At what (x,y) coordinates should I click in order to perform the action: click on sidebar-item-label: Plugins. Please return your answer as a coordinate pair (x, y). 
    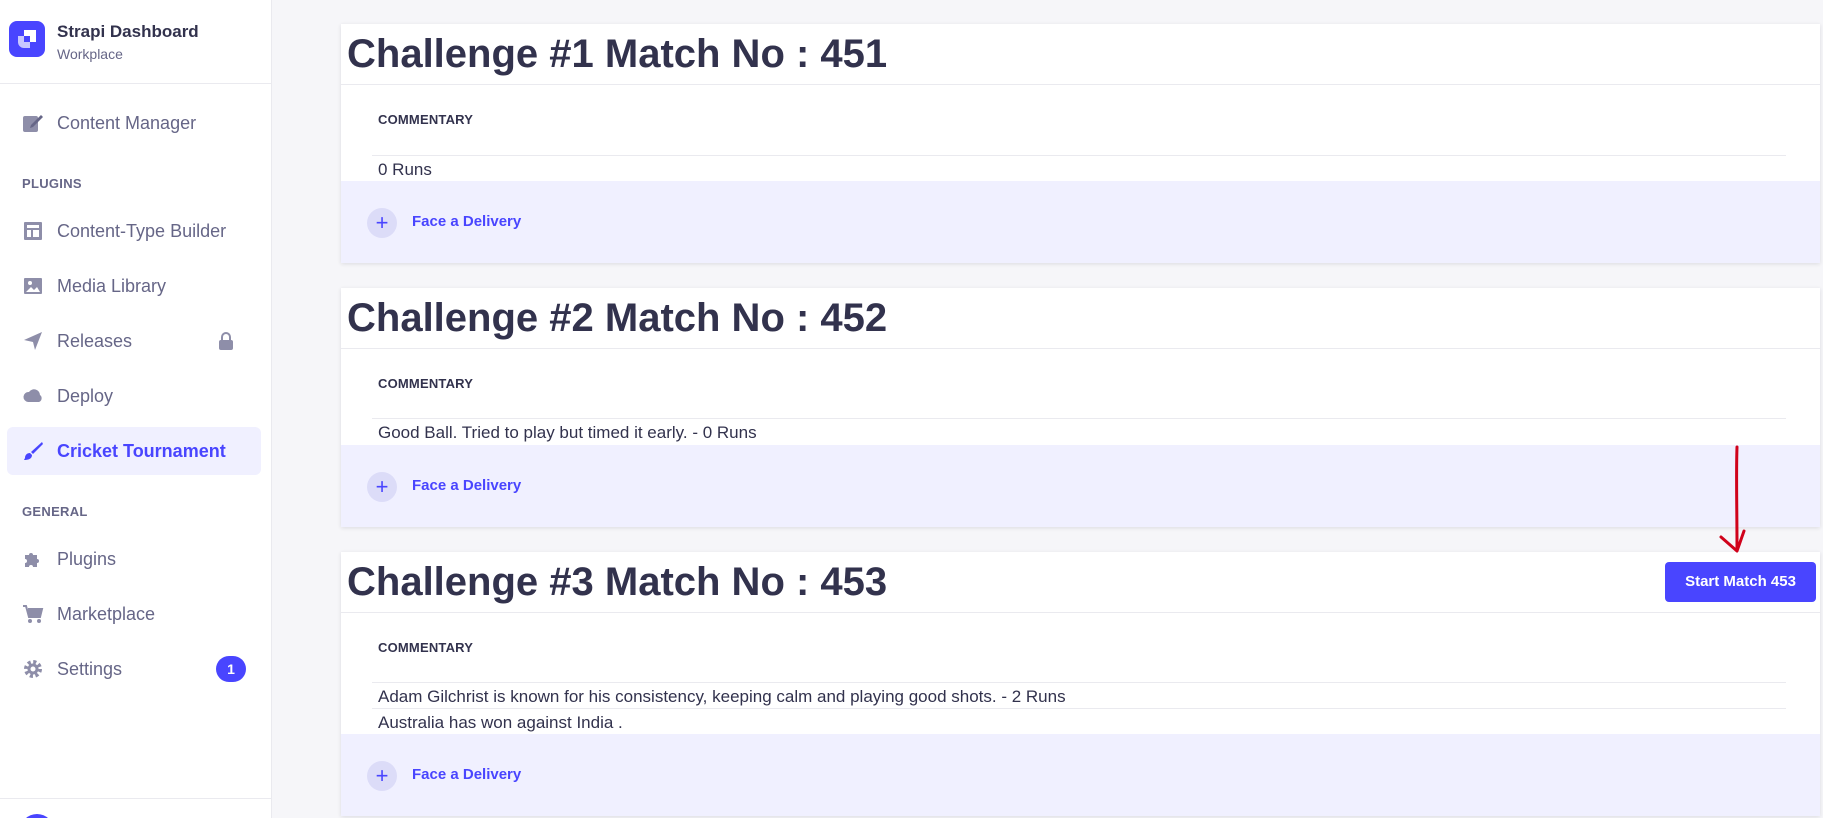
    Looking at the image, I should click on (87, 559).